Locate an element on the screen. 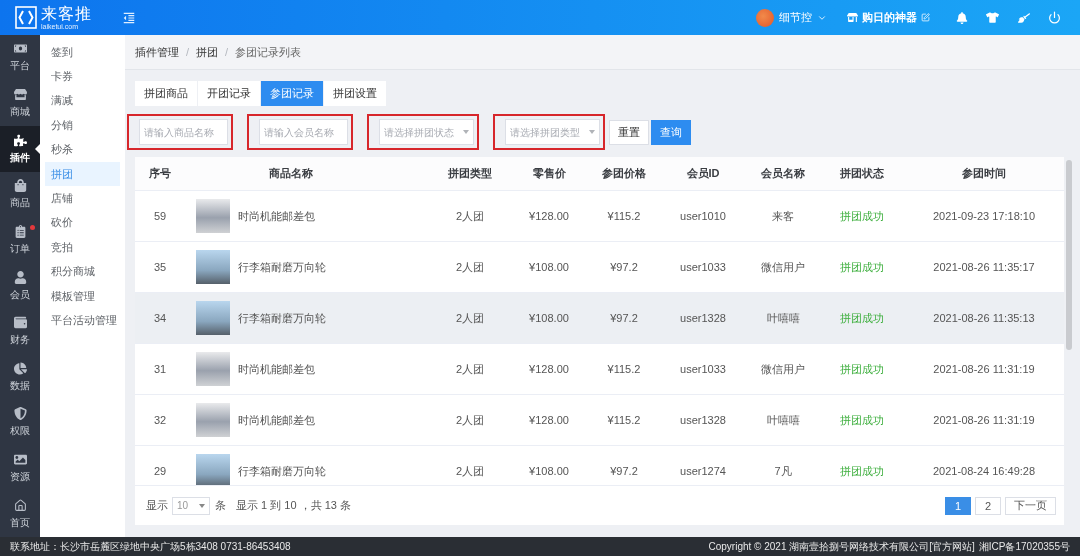  table-cell: 2021-08-26 11:31:19 is located at coordinates (984, 420).